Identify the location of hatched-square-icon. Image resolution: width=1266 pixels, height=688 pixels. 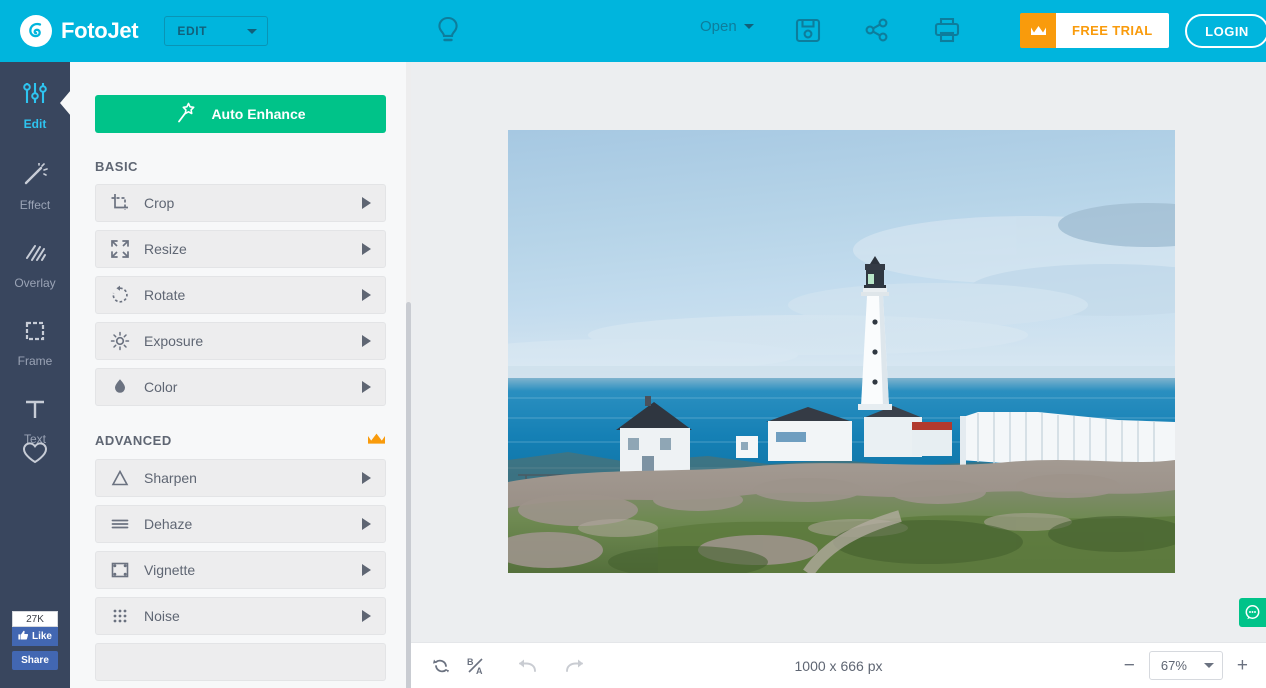
(35, 255).